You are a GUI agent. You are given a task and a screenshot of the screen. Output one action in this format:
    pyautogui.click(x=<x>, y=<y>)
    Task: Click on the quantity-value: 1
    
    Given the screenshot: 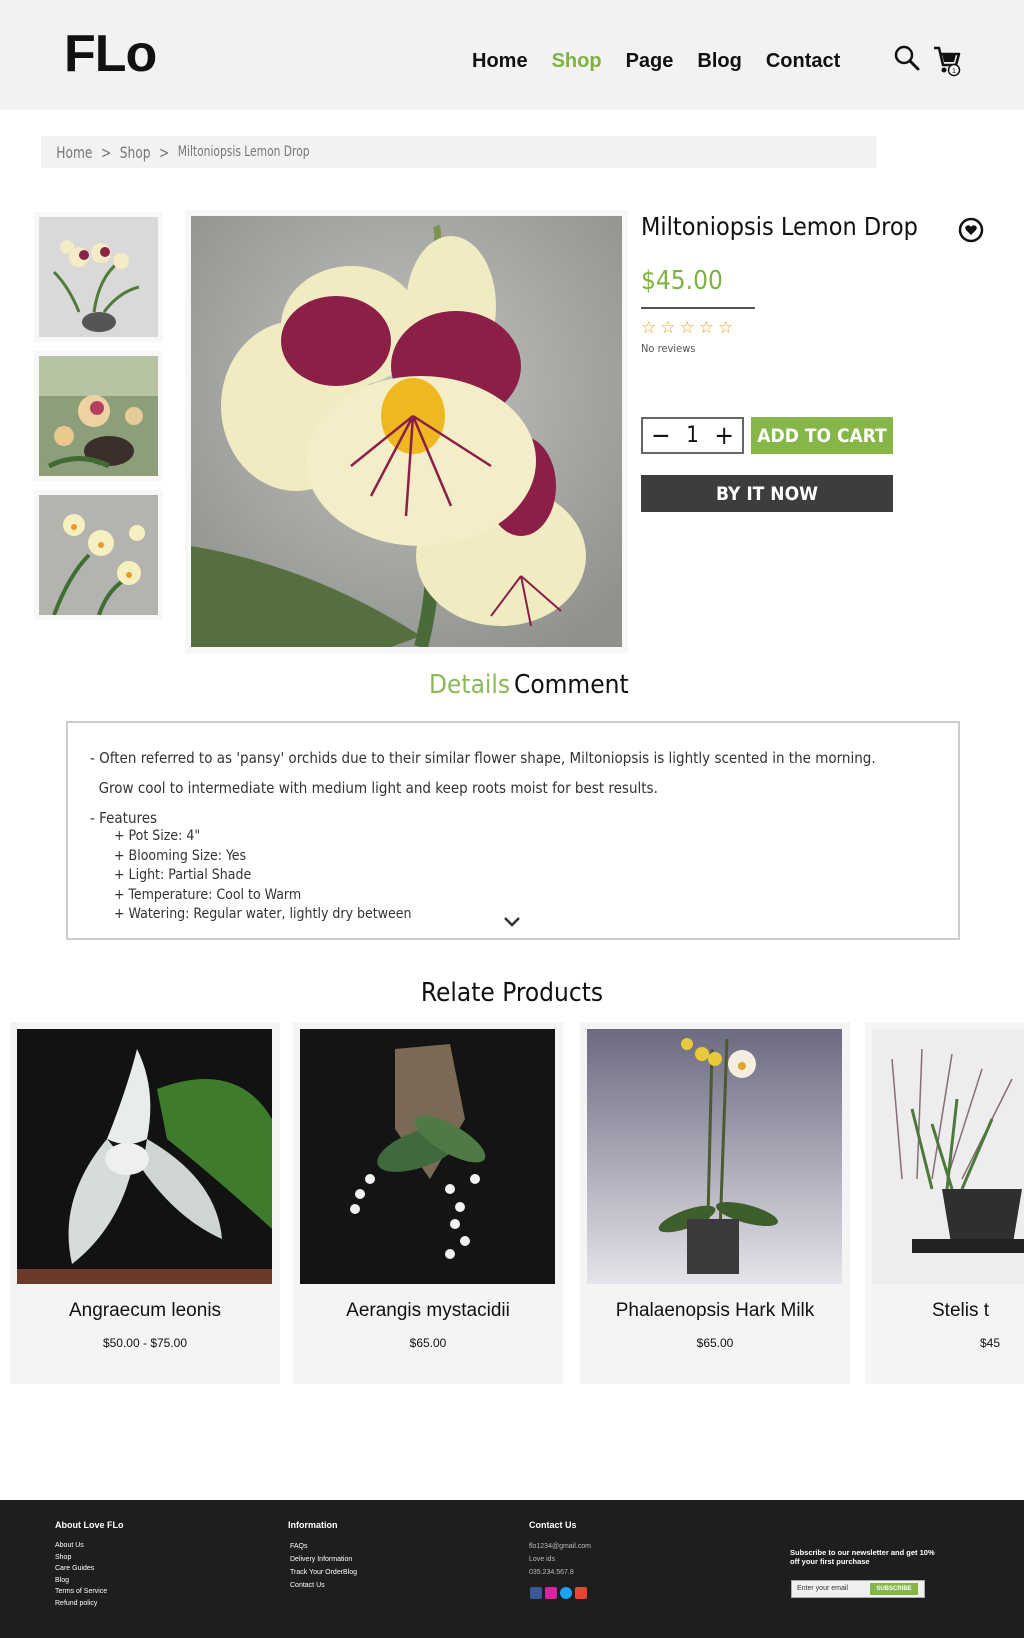 What is the action you would take?
    pyautogui.click(x=692, y=435)
    